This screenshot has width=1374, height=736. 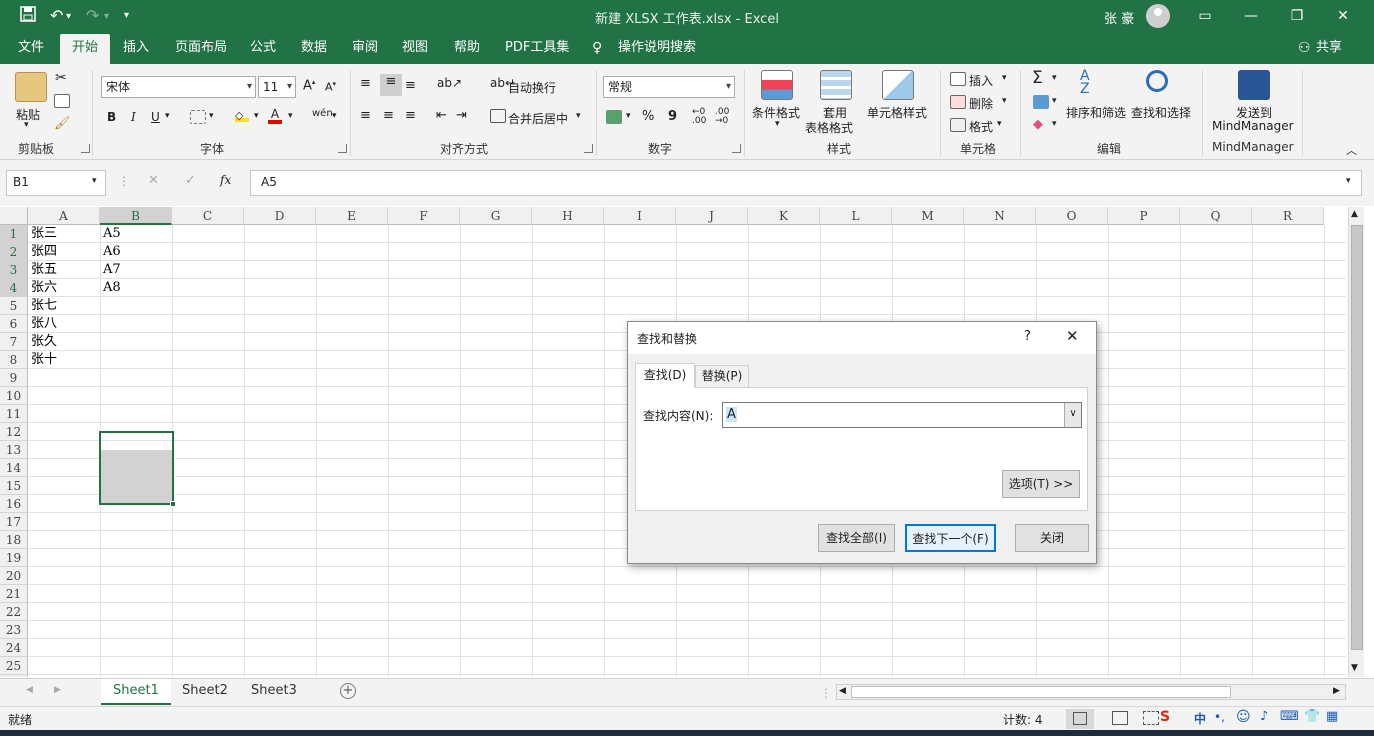 What do you see at coordinates (1157, 81) in the screenshot?
I see `find-select-icon` at bounding box center [1157, 81].